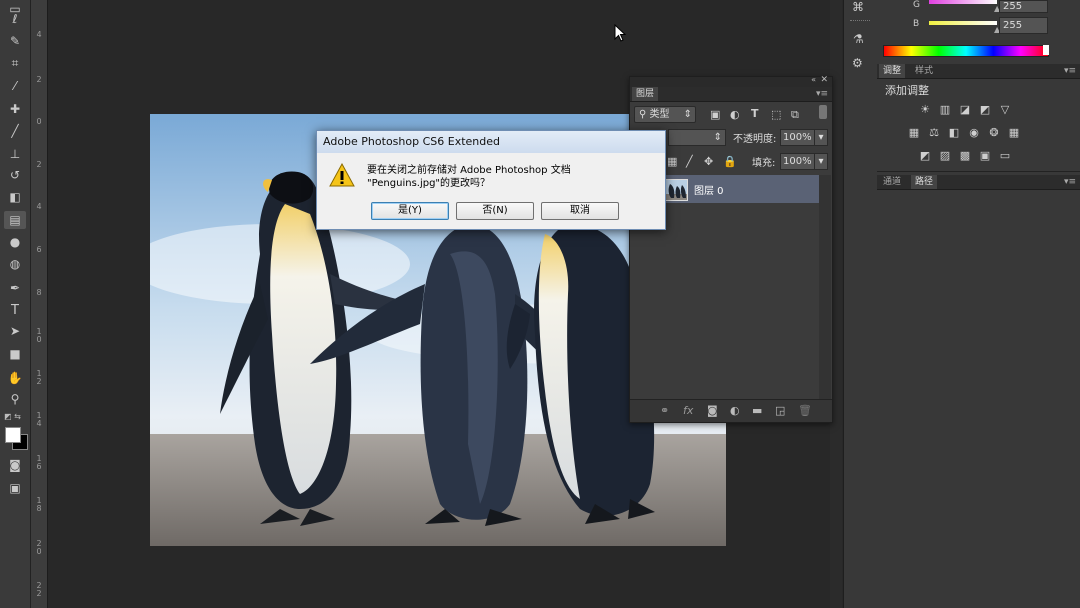 This screenshot has height=608, width=1080. What do you see at coordinates (13, 435) in the screenshot?
I see `foreground-color-swatch` at bounding box center [13, 435].